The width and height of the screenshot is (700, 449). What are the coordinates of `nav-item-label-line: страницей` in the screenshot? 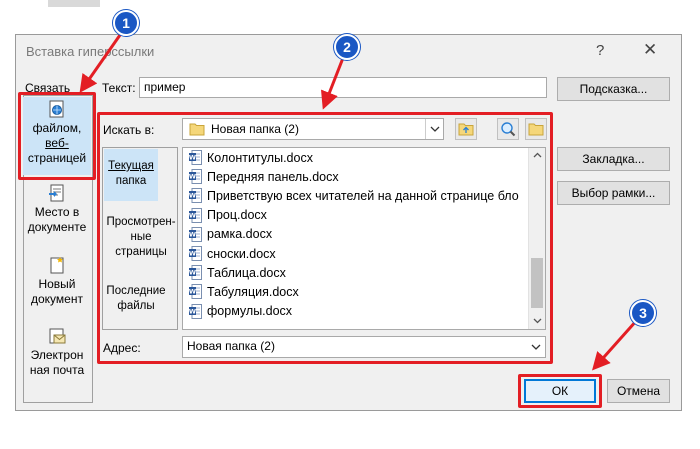 It's located at (57, 158).